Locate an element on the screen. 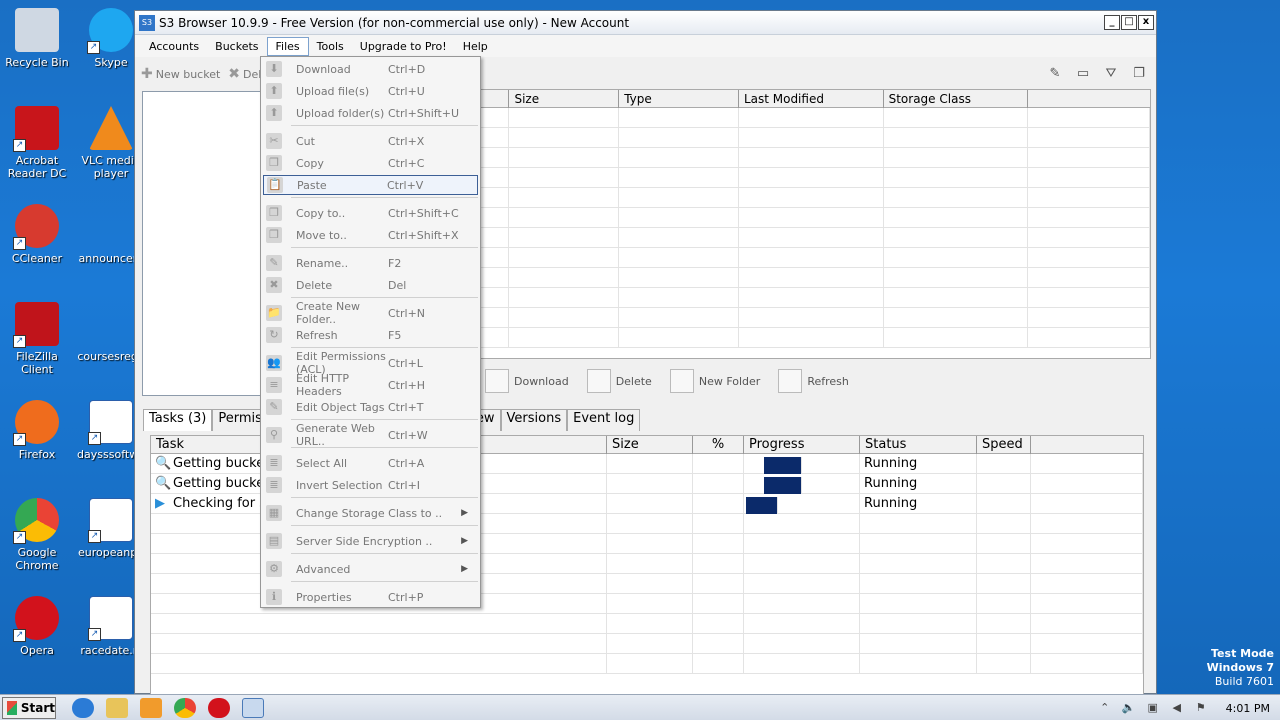  menu-shortcut: Ctrl+C is located at coordinates (406, 163).